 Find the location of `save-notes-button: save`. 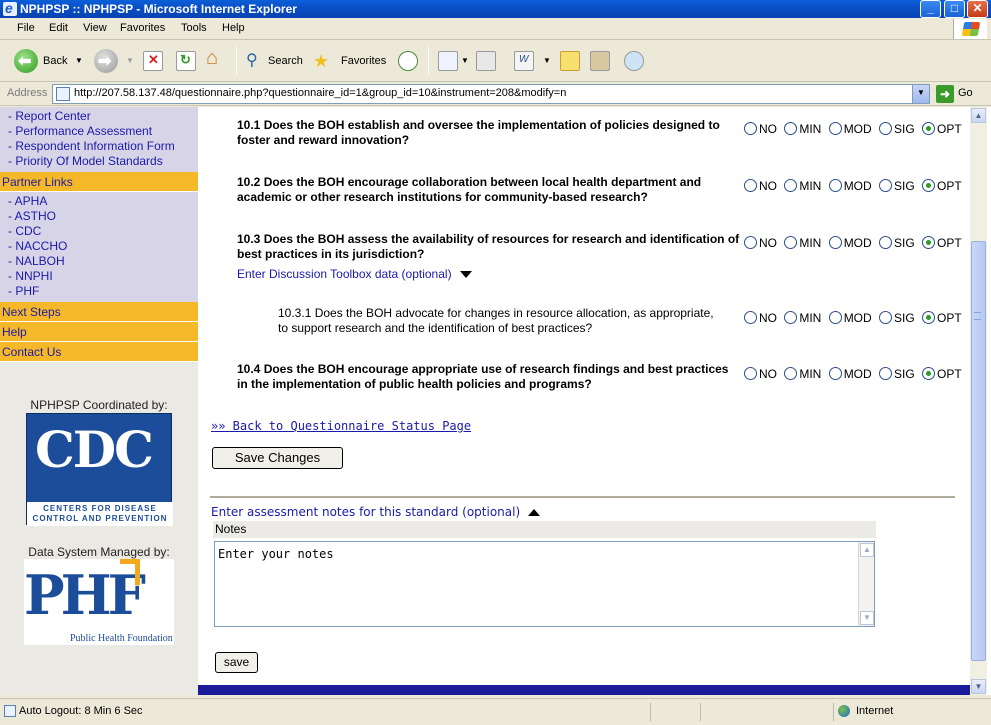

save-notes-button: save is located at coordinates (236, 662).